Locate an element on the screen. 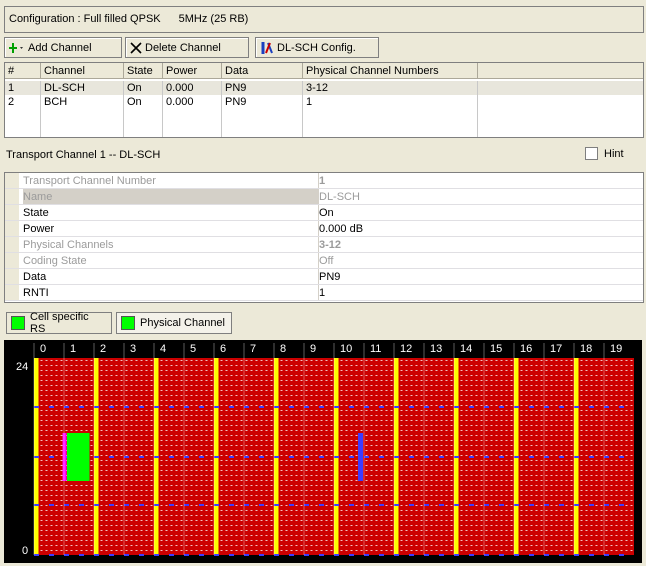 The width and height of the screenshot is (646, 566). property-row: State On is located at coordinates (324, 213).